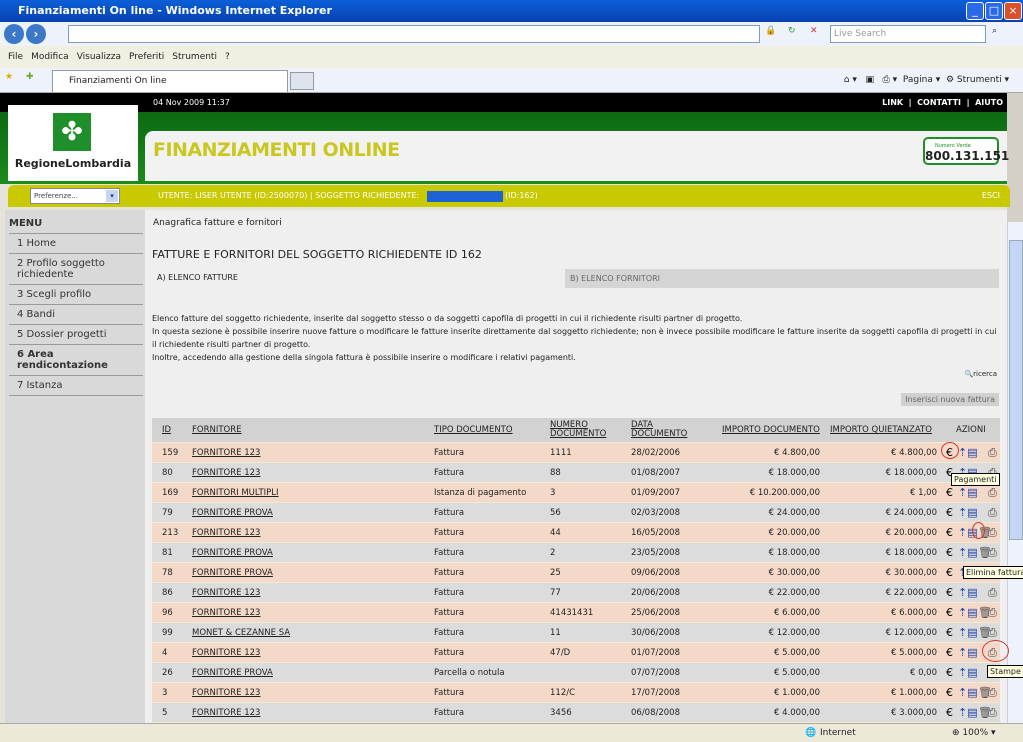  Describe the element at coordinates (146, 57) in the screenshot. I see `menu-preferiti: Preferiti` at that location.